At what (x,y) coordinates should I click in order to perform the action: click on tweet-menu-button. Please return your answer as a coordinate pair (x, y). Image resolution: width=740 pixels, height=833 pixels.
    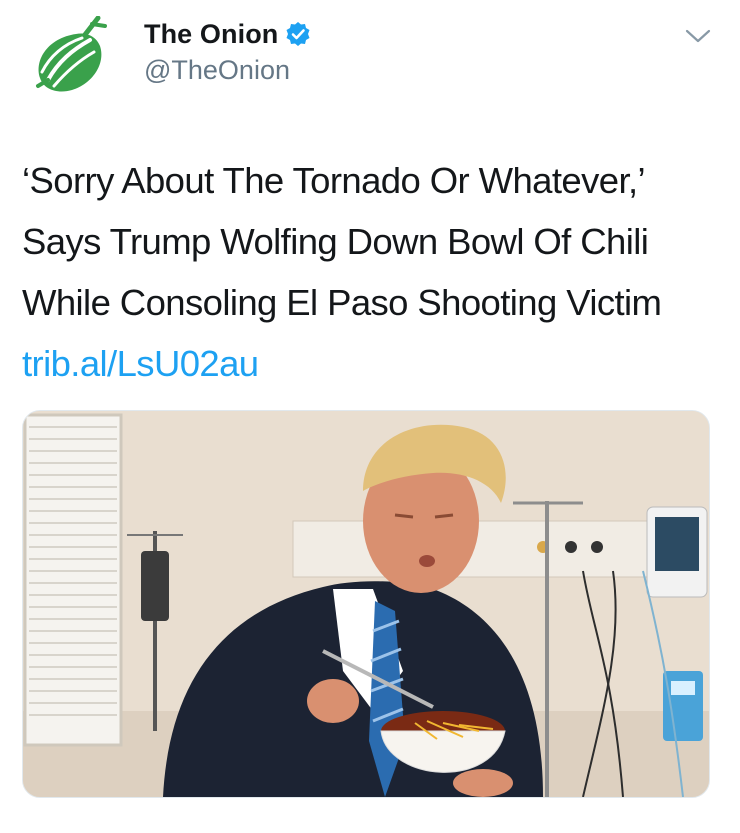
    Looking at the image, I should click on (698, 36).